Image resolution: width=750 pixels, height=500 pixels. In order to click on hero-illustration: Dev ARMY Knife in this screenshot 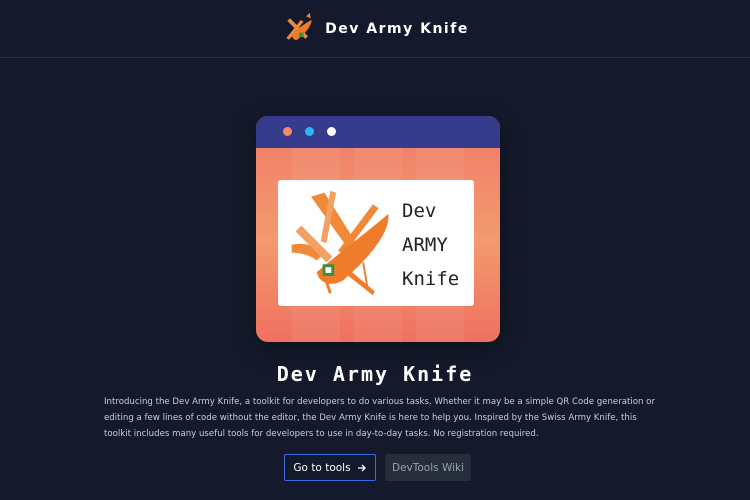, I will do `click(378, 229)`.